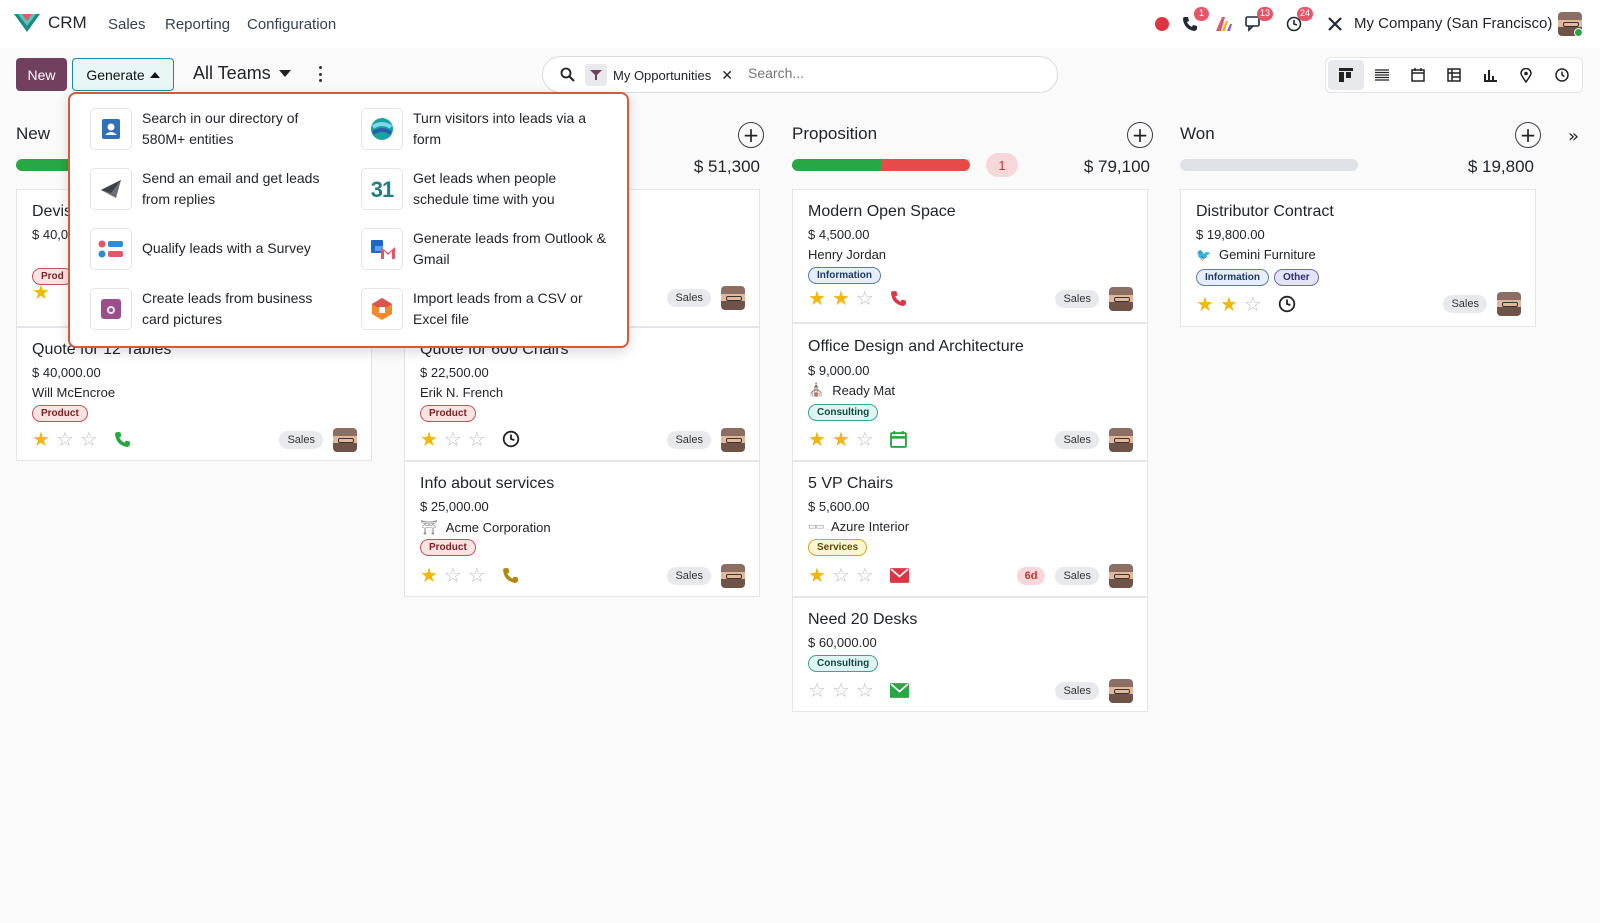 This screenshot has height=923, width=1600. I want to click on menu-reporting: Reporting, so click(197, 24).